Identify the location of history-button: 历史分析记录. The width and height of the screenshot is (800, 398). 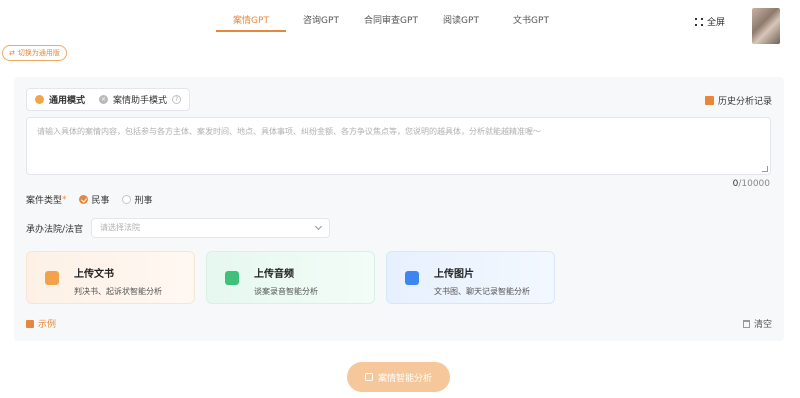
(738, 100).